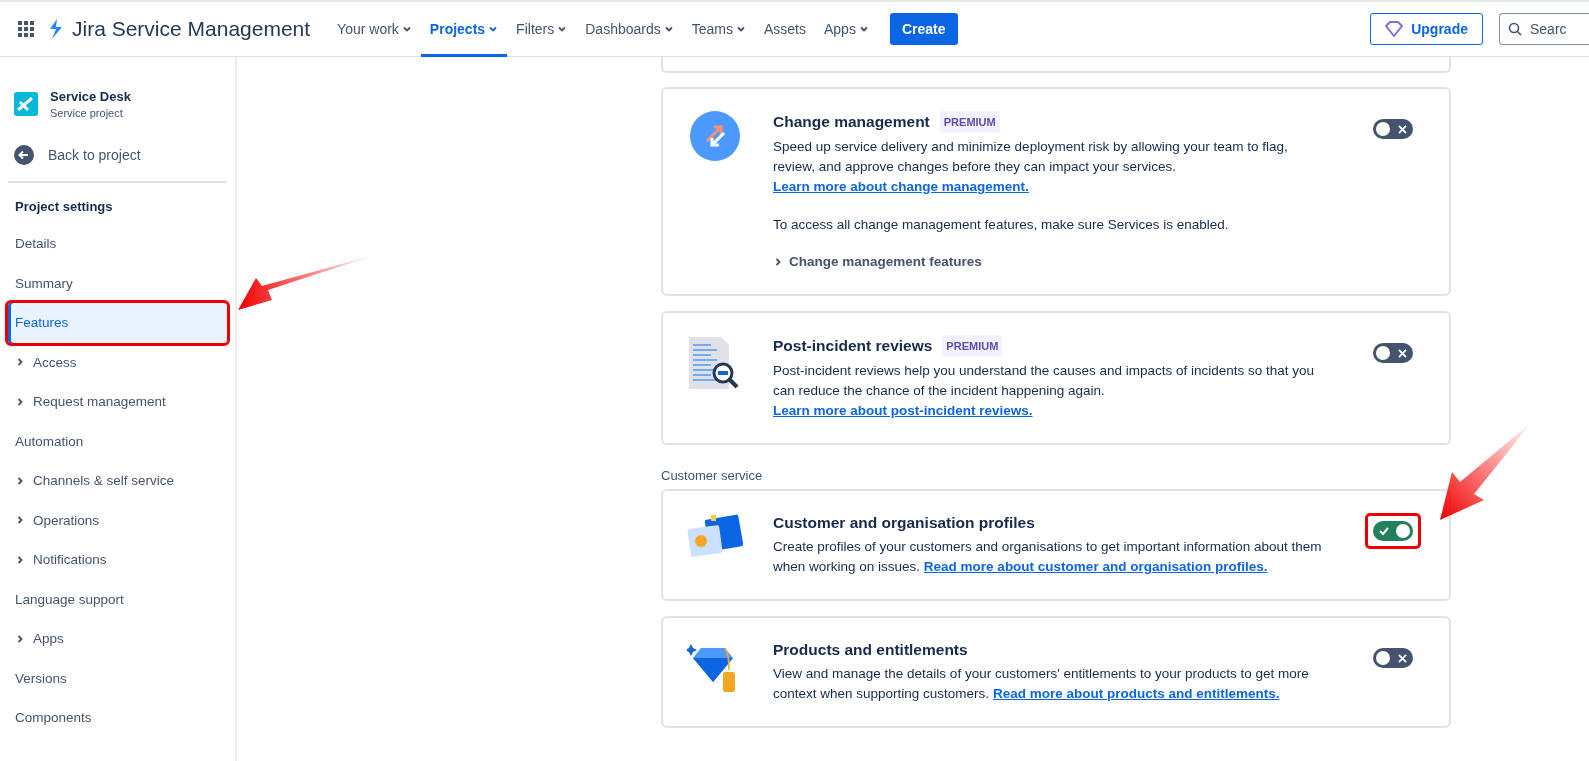 The image size is (1589, 761). What do you see at coordinates (853, 346) in the screenshot?
I see `feature-title: Post-incident reviews` at bounding box center [853, 346].